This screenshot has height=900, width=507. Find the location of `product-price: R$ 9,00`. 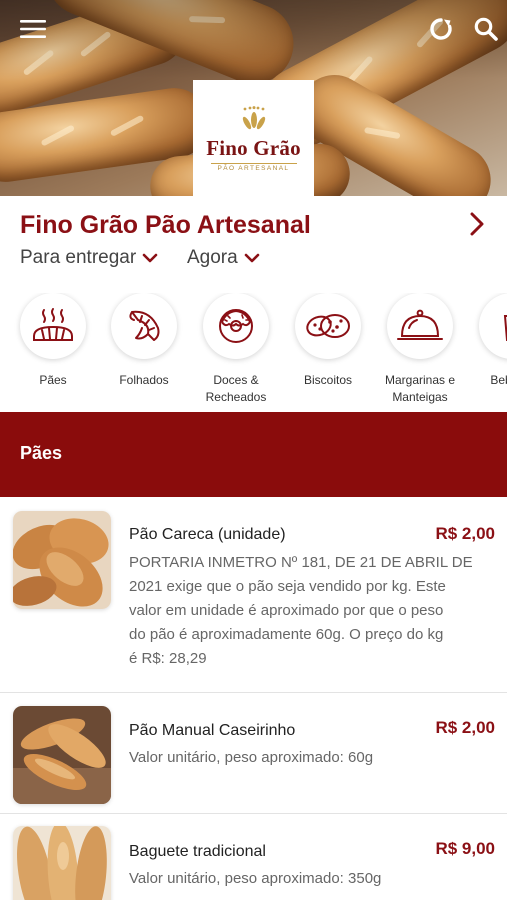

product-price: R$ 9,00 is located at coordinates (465, 848).